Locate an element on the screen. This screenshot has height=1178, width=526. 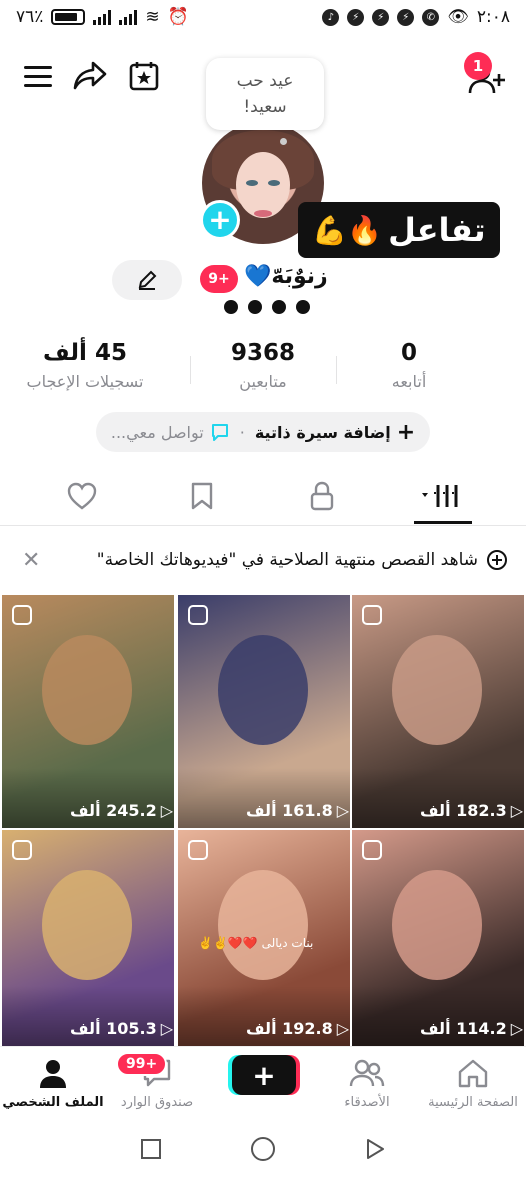
sticker-text: تفاعل is located at coordinates (437, 230).